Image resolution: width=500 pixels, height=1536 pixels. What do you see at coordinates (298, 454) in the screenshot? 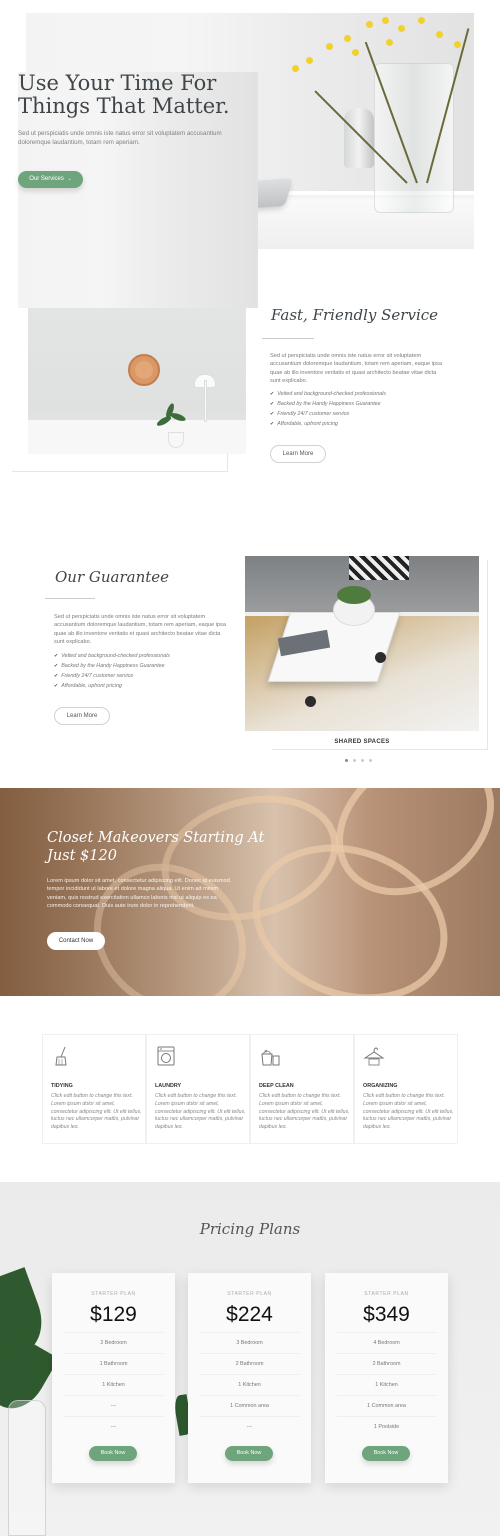
I see `learn-more-button: Learn More` at bounding box center [298, 454].